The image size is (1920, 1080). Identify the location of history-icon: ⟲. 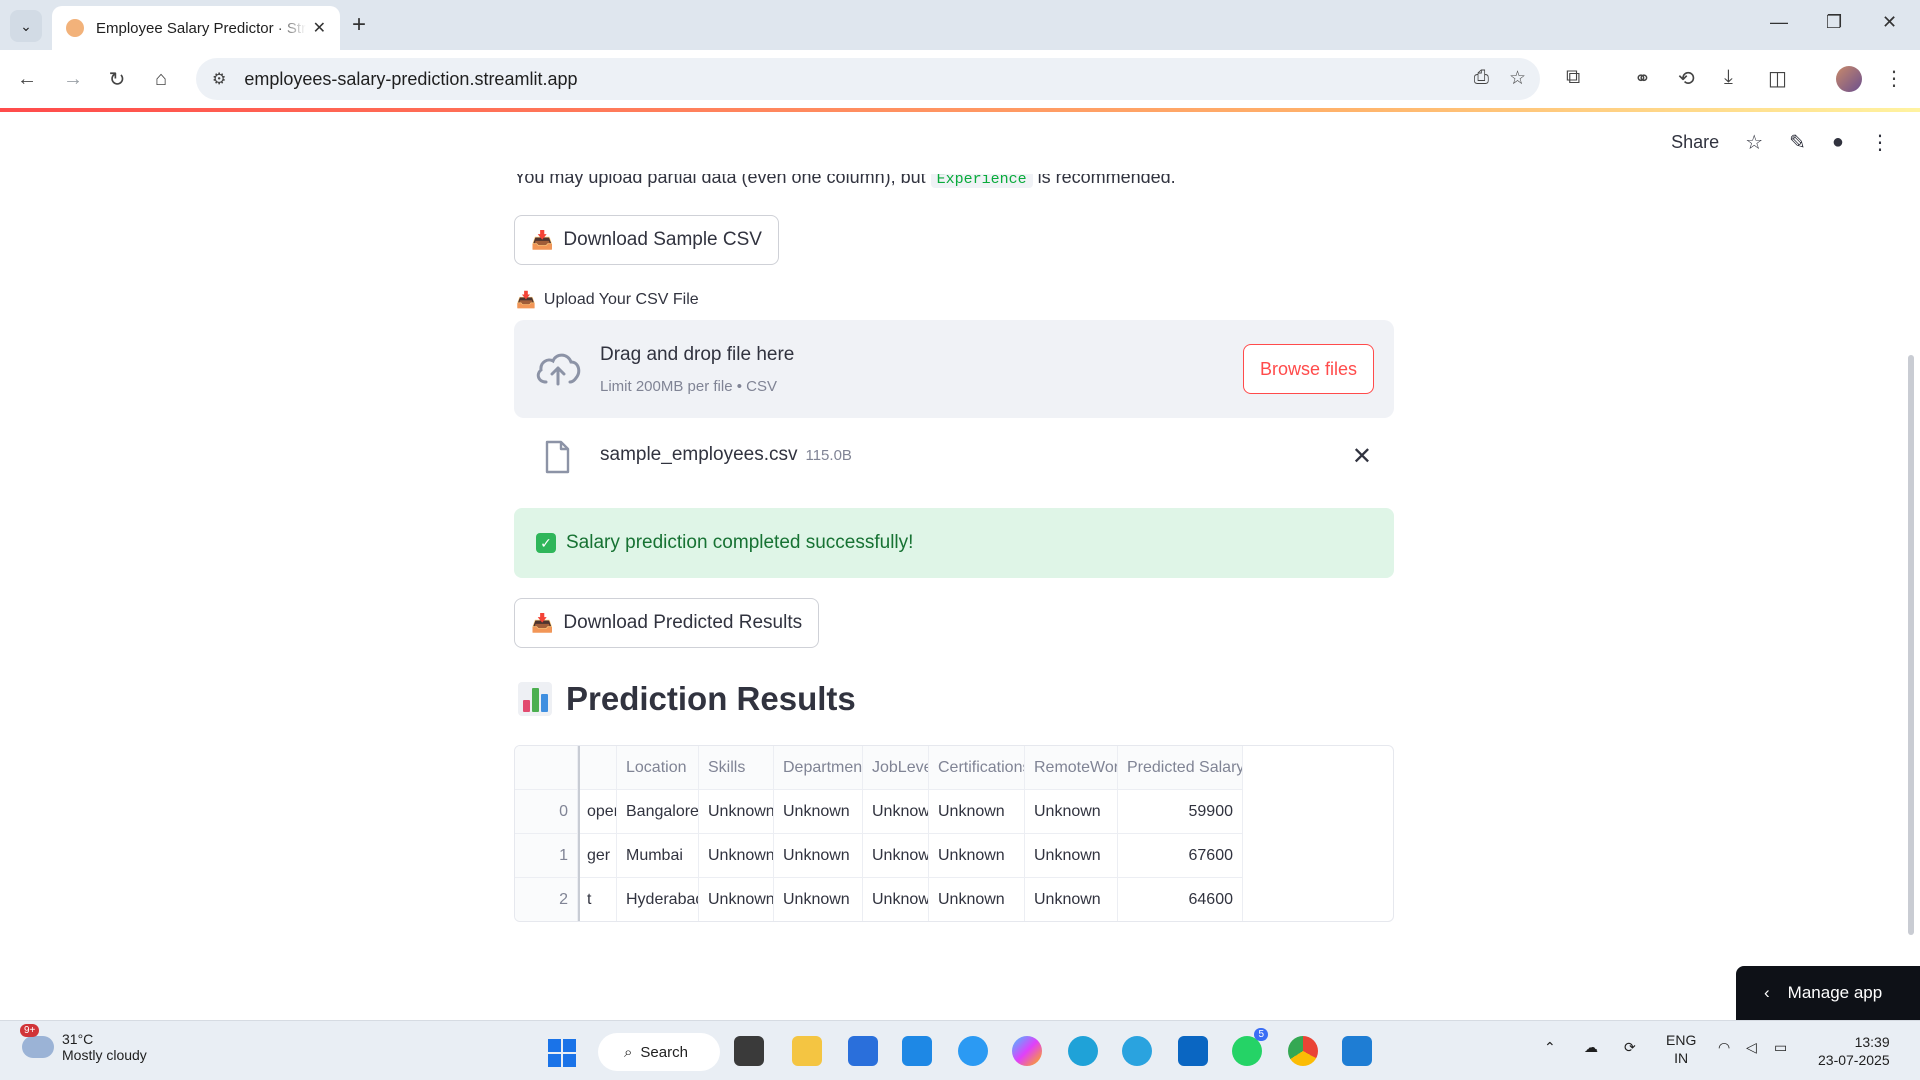
(1686, 78).